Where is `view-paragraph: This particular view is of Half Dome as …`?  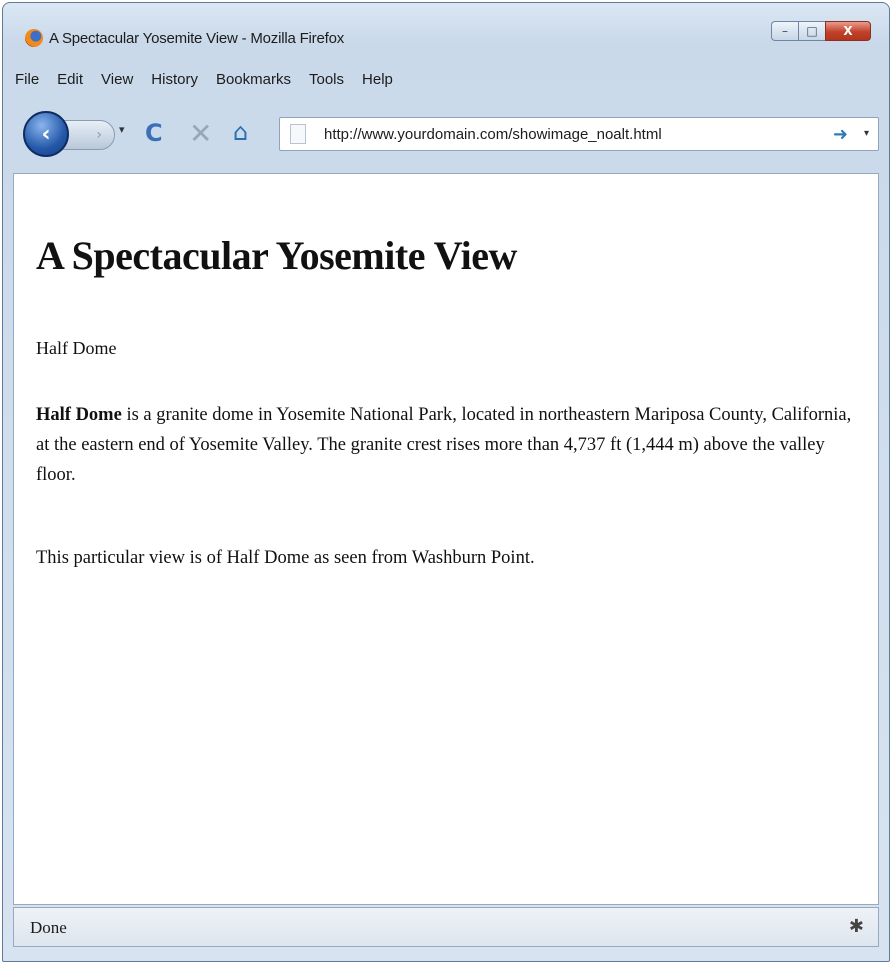 view-paragraph: This particular view is of Half Dome as … is located at coordinates (285, 558).